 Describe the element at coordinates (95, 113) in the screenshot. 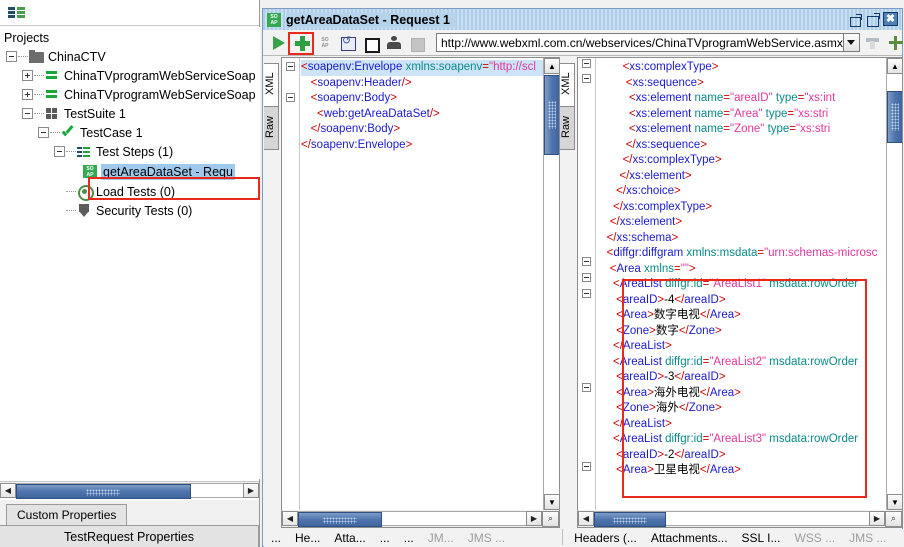

I see `tree-node-label: TestSuite 1` at that location.